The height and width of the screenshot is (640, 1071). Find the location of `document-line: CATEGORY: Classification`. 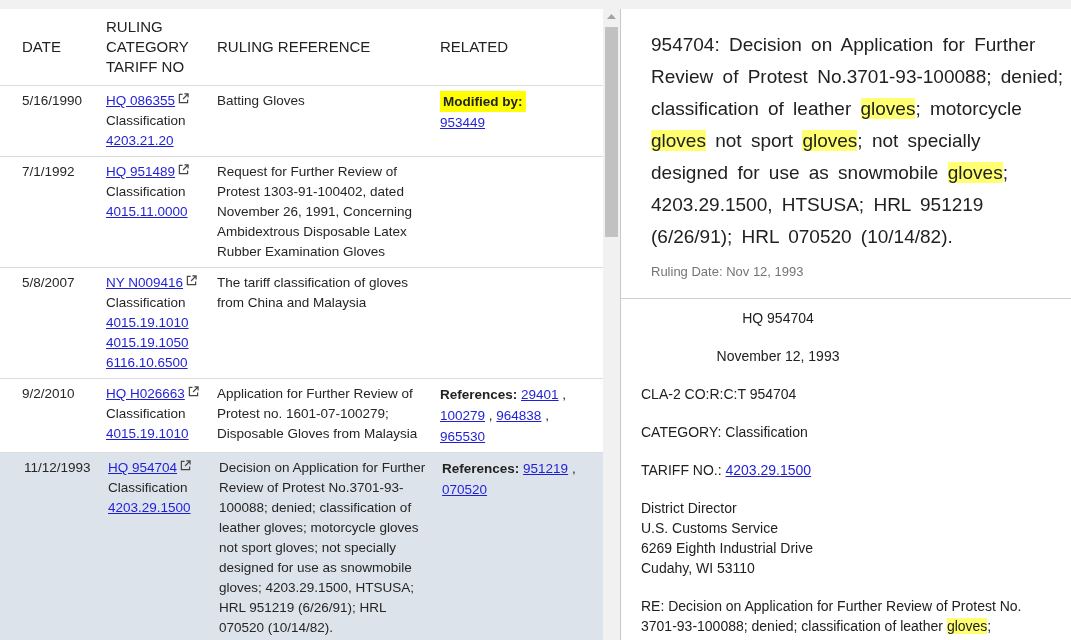

document-line: CATEGORY: Classification is located at coordinates (725, 432).